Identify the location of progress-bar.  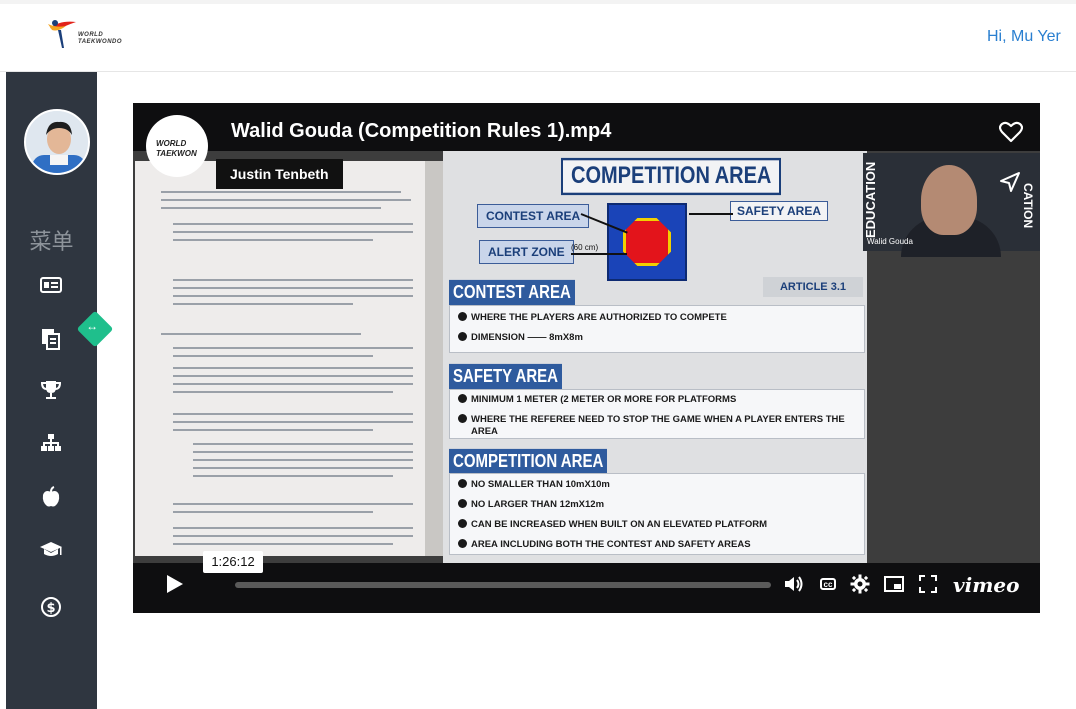
(503, 585).